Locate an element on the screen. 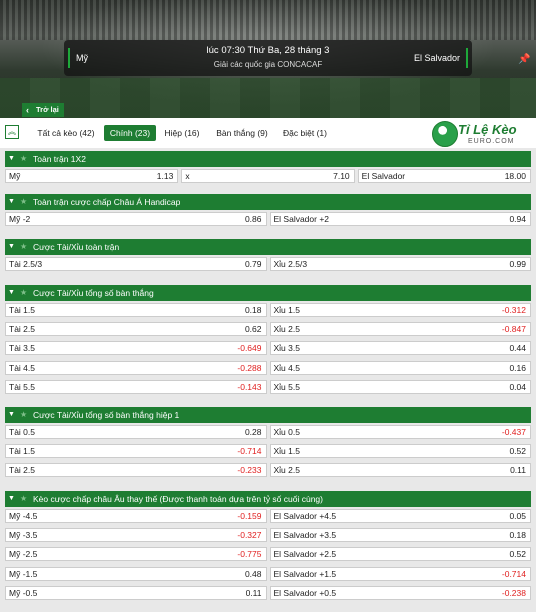  odds-cell: Mỹ -3.5 -0.327 is located at coordinates (136, 535).